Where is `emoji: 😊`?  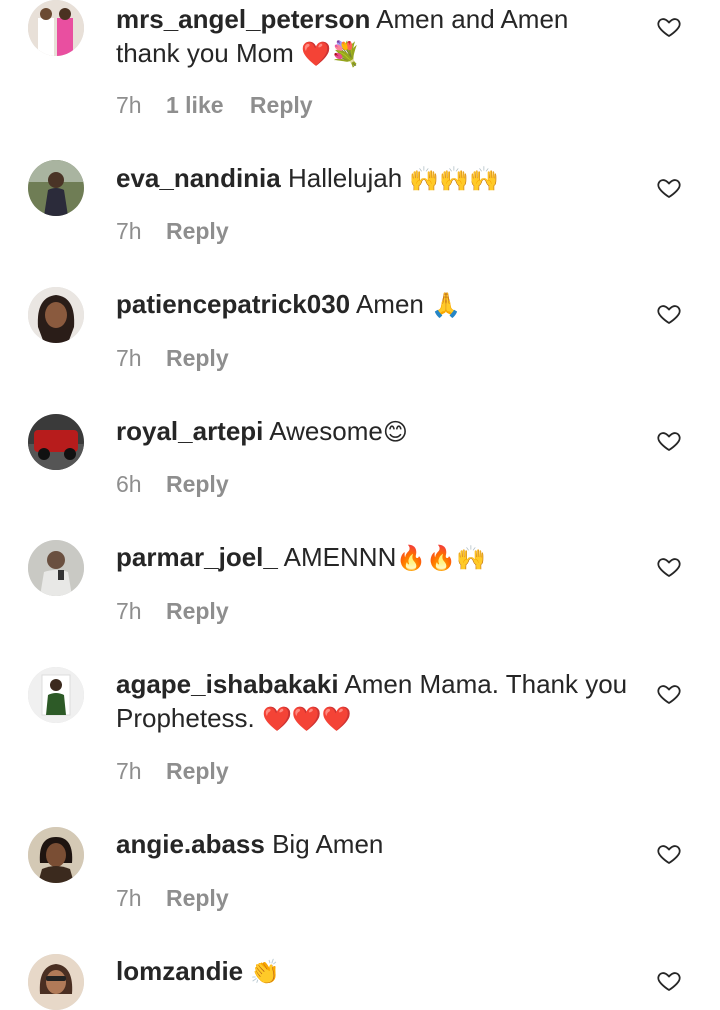 emoji: 😊 is located at coordinates (395, 432).